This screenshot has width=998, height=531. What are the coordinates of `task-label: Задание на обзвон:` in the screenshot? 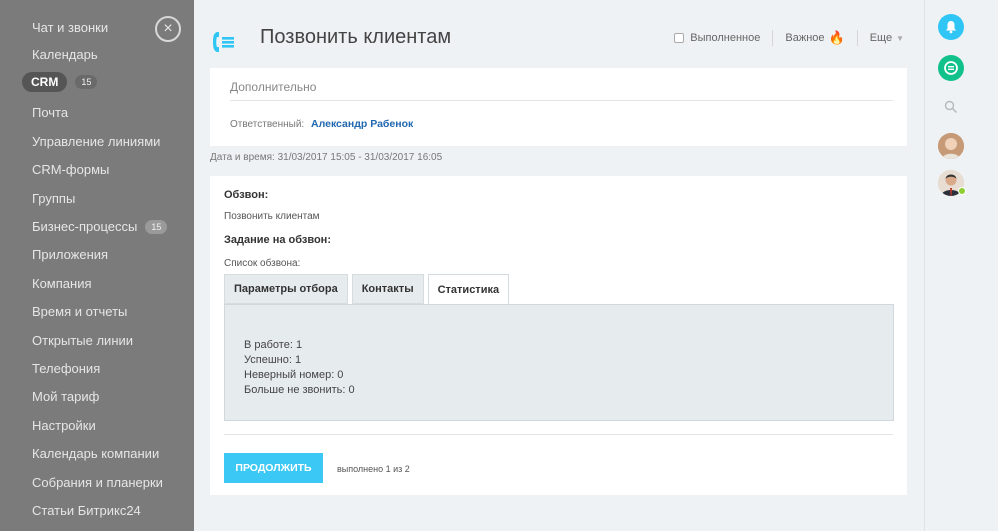 It's located at (277, 240).